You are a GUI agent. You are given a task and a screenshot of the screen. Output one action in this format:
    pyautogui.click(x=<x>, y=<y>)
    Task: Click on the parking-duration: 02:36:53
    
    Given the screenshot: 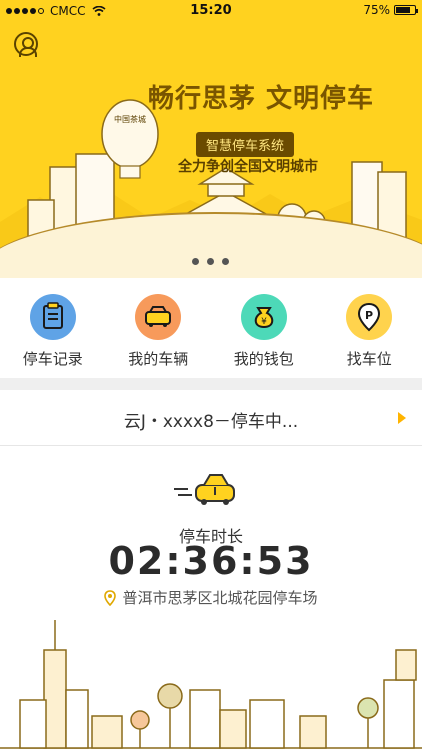 What is the action you would take?
    pyautogui.click(x=211, y=561)
    